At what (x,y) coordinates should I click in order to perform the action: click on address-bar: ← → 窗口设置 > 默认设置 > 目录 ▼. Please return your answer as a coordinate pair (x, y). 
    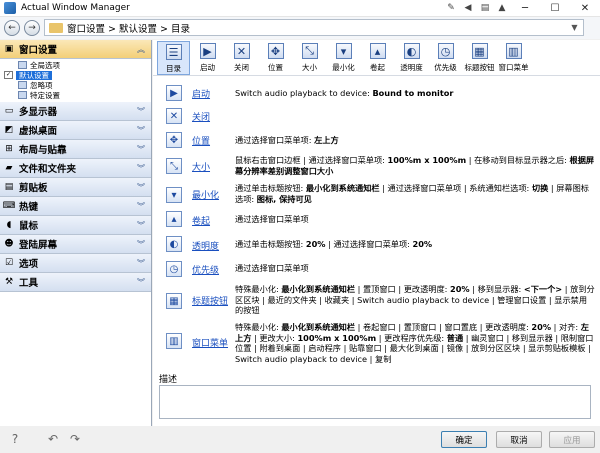
    Looking at the image, I should click on (300, 28).